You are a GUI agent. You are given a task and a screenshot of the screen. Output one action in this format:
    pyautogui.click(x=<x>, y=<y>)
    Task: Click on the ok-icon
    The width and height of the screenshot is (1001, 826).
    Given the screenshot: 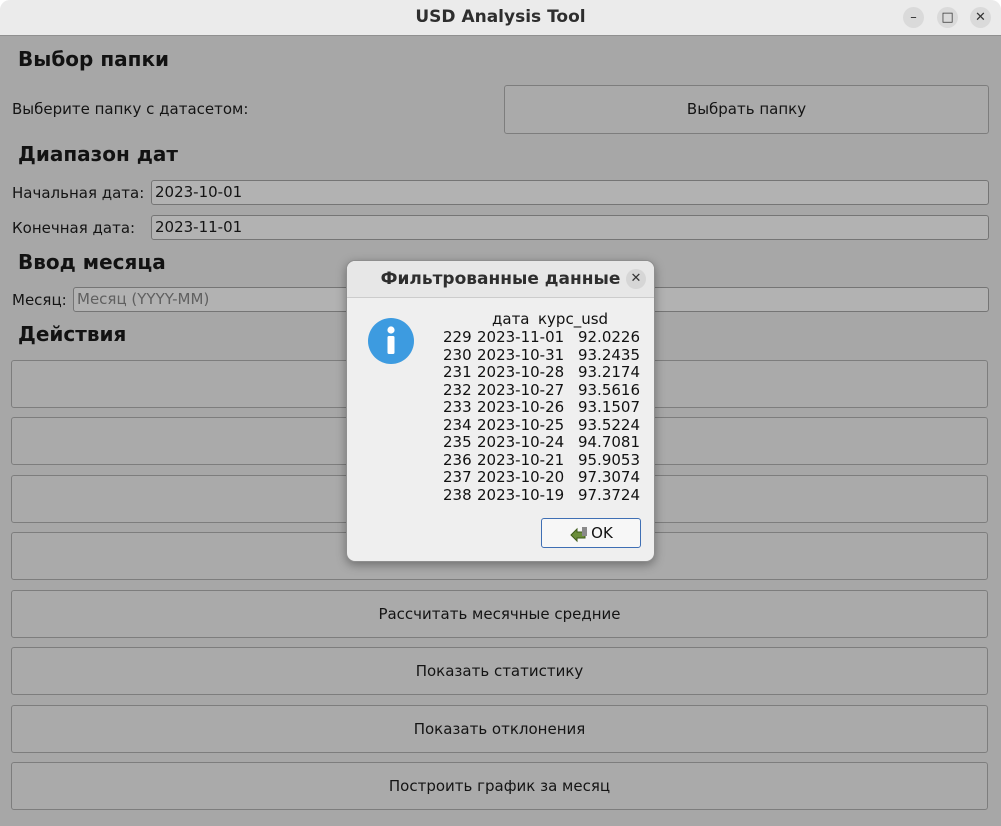 What is the action you would take?
    pyautogui.click(x=579, y=534)
    